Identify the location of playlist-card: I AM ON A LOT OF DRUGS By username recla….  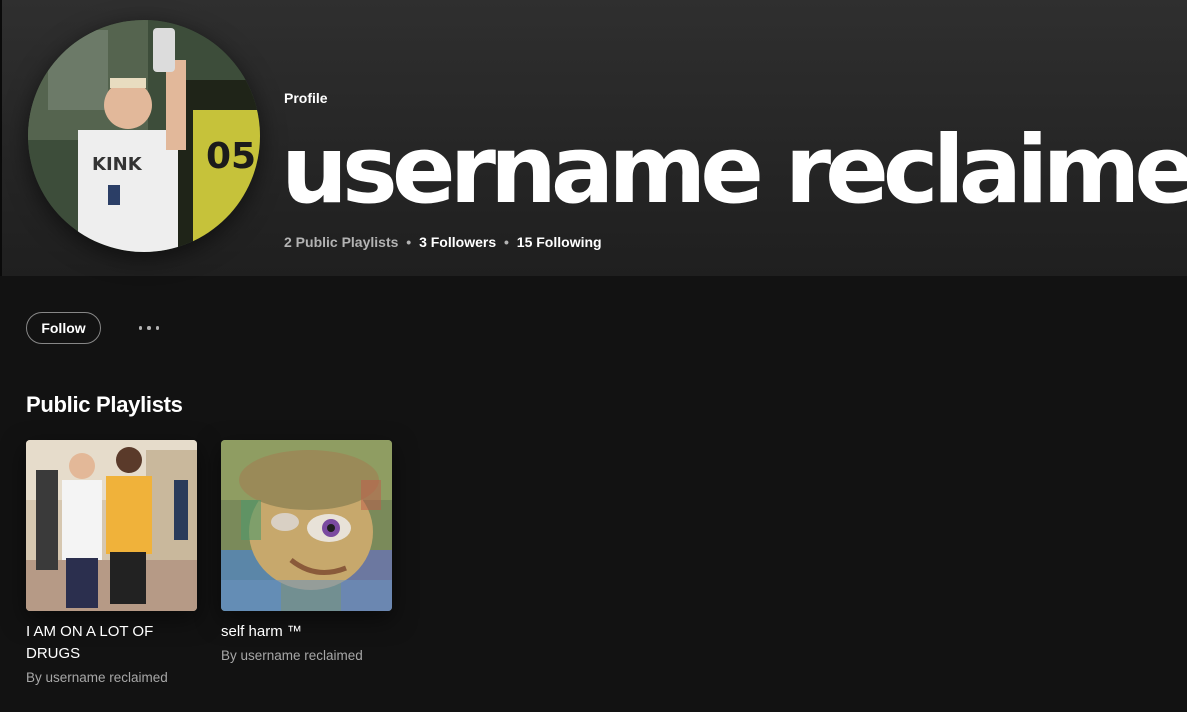
(112, 564).